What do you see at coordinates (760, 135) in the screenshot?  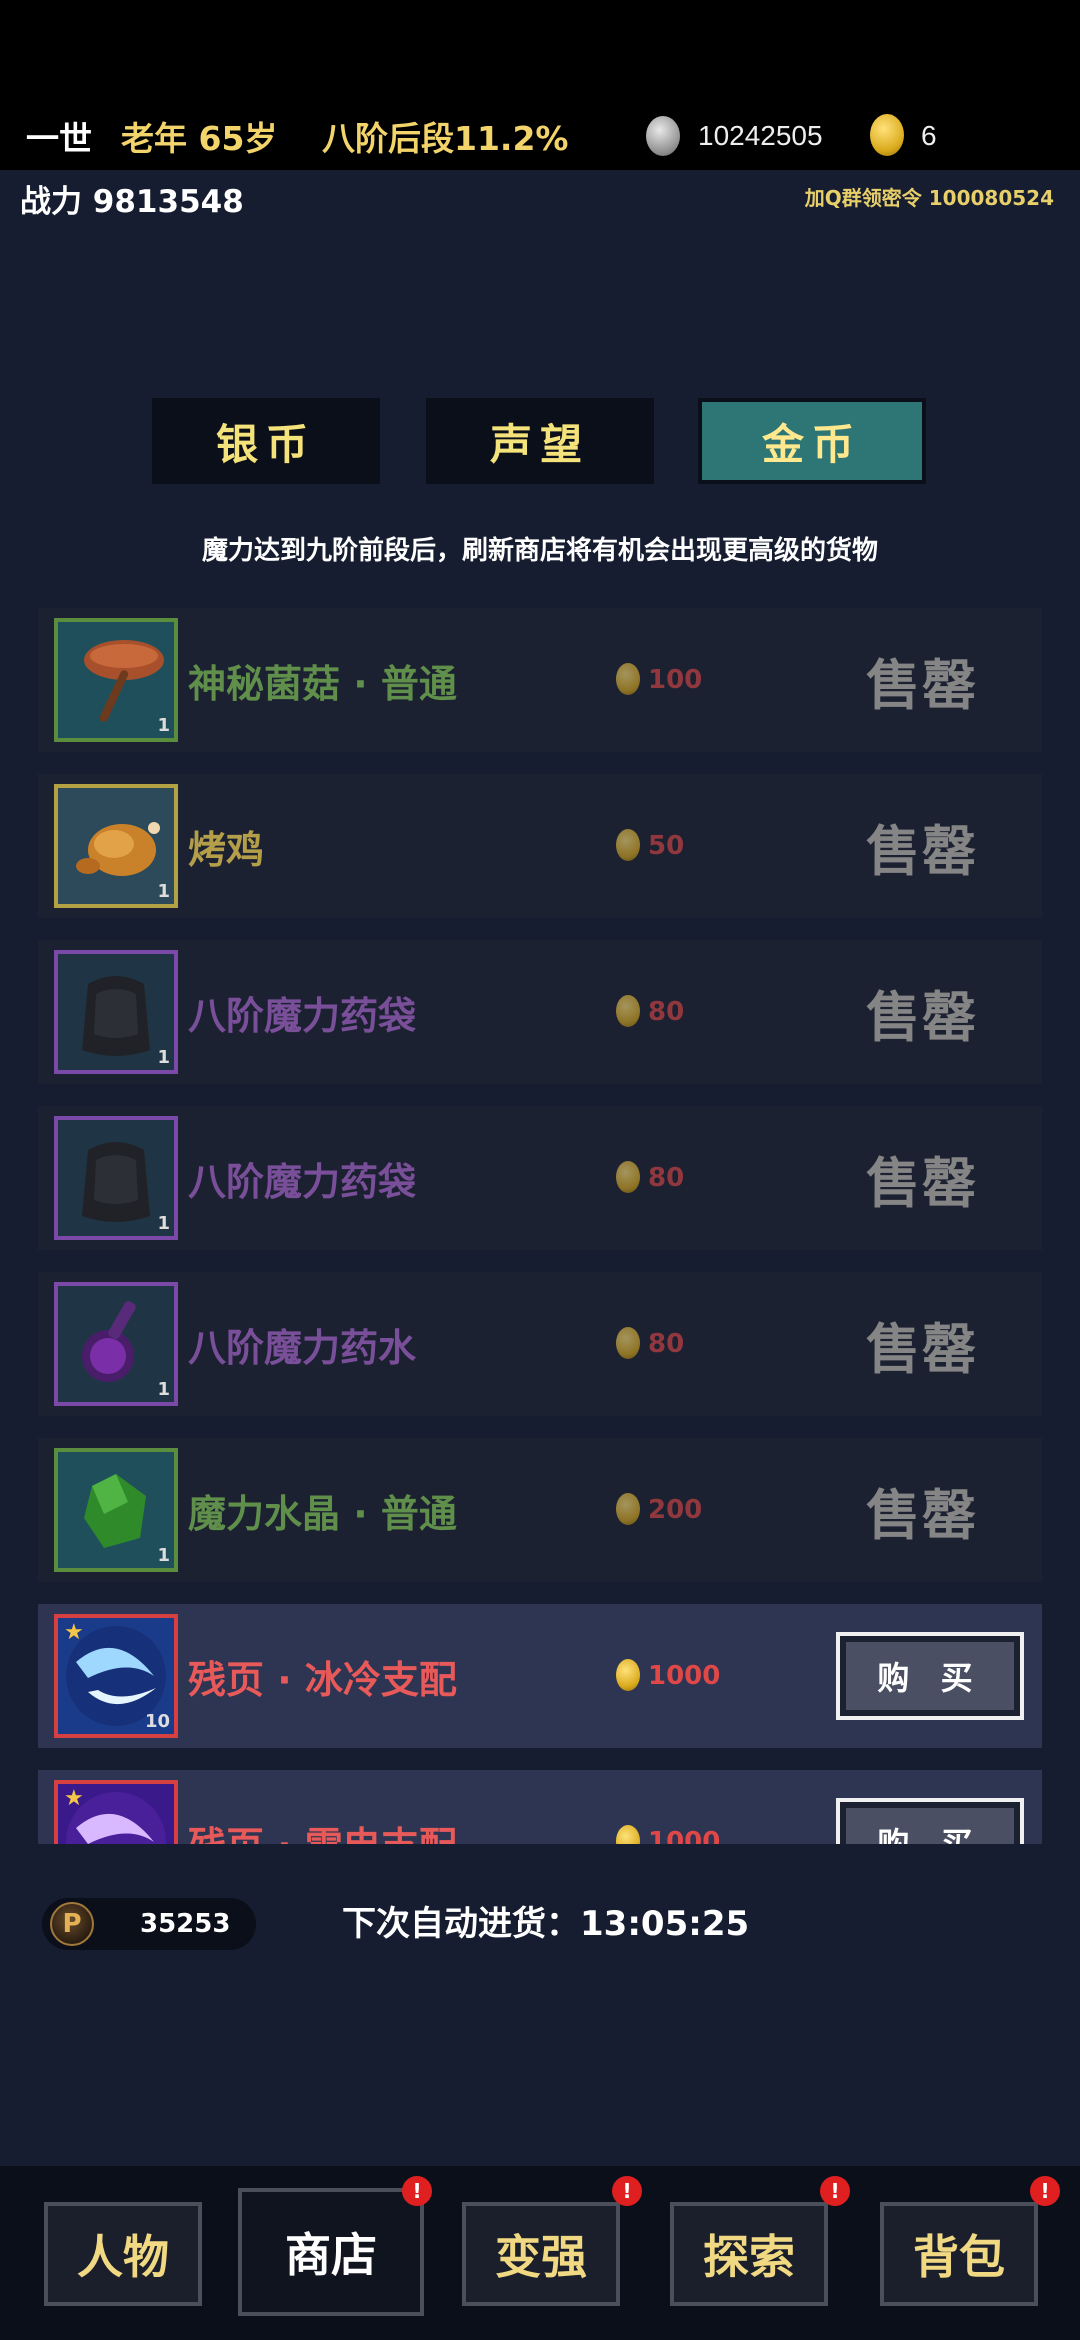 I see `silver-amount: 10242505` at bounding box center [760, 135].